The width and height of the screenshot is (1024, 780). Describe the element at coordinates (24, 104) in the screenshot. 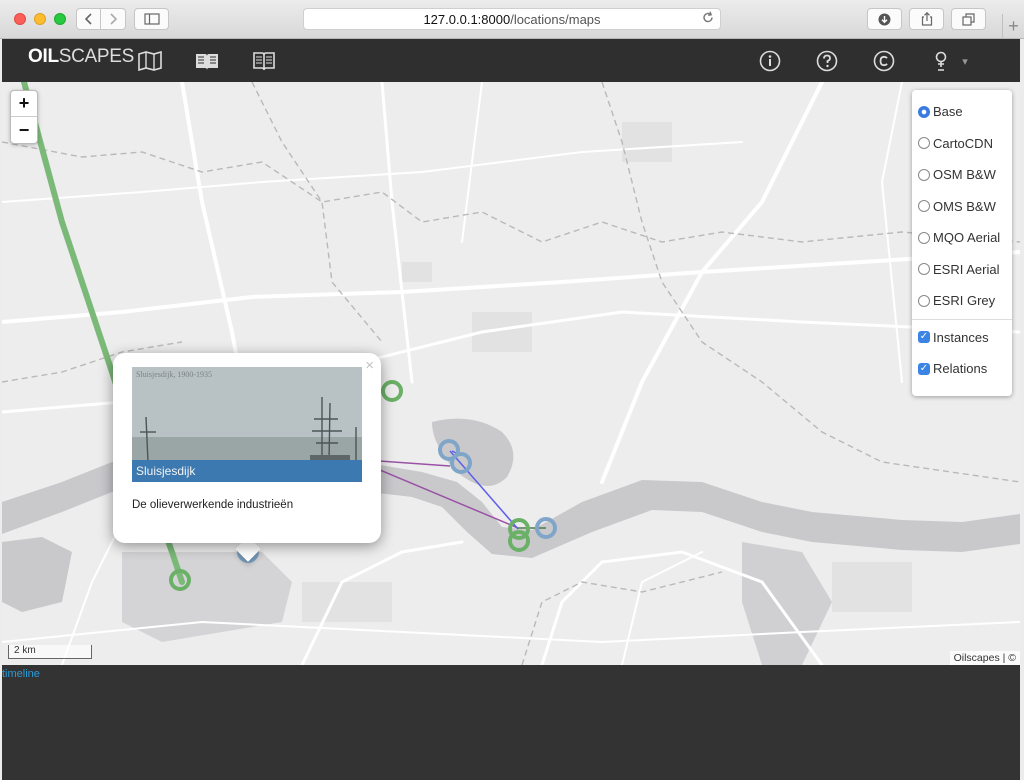

I see `zoom-in-button: +` at that location.